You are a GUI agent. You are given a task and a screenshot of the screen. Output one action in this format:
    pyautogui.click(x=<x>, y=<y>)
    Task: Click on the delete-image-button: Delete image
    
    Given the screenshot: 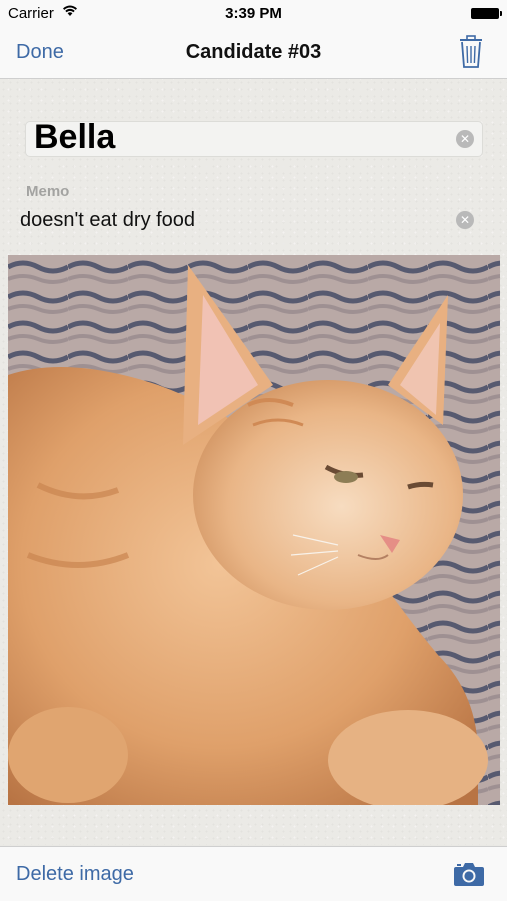 What is the action you would take?
    pyautogui.click(x=75, y=874)
    